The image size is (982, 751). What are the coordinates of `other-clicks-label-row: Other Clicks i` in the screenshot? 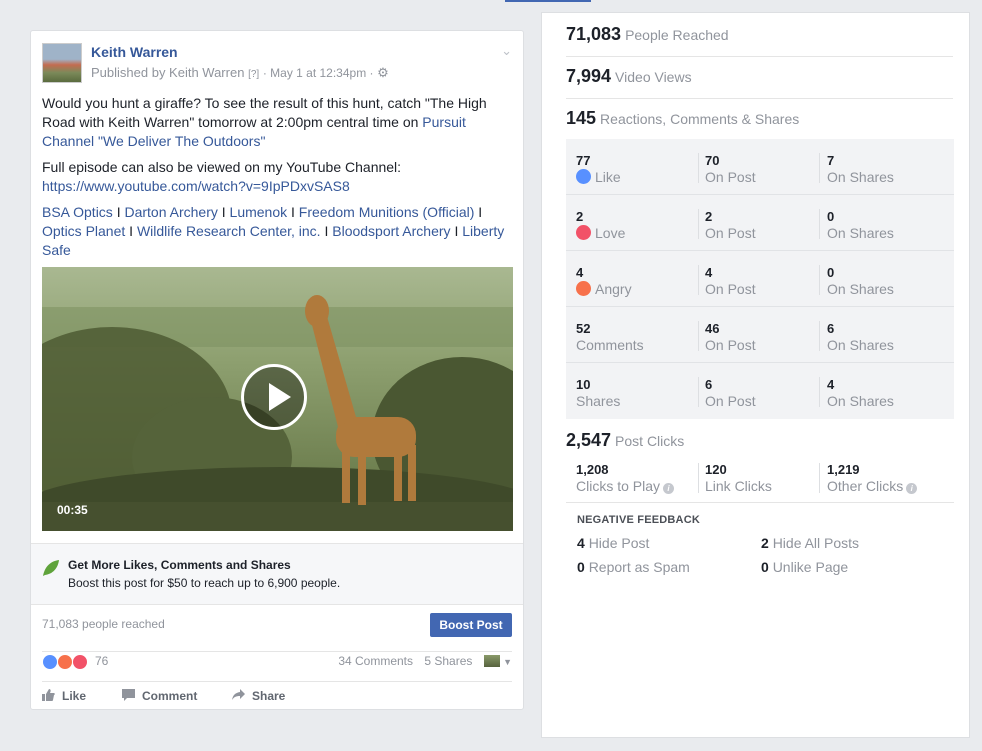 It's located at (887, 486).